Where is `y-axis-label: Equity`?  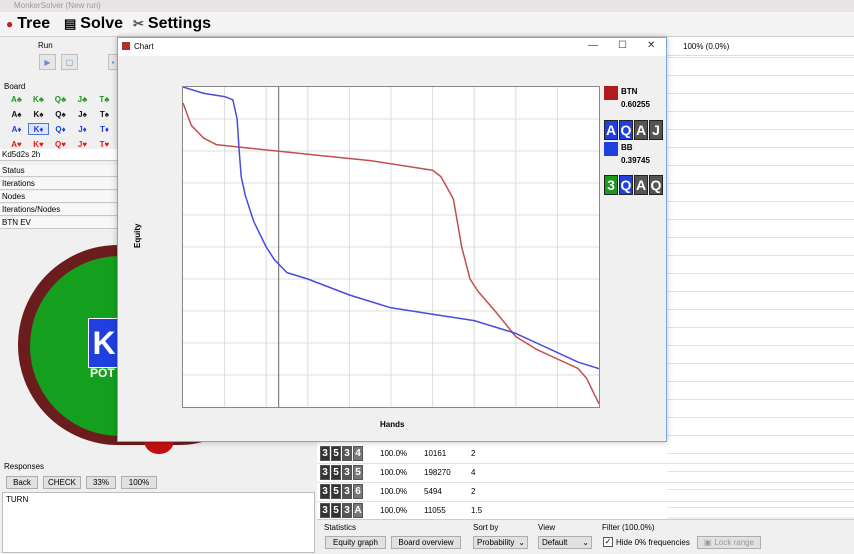 y-axis-label: Equity is located at coordinates (137, 235).